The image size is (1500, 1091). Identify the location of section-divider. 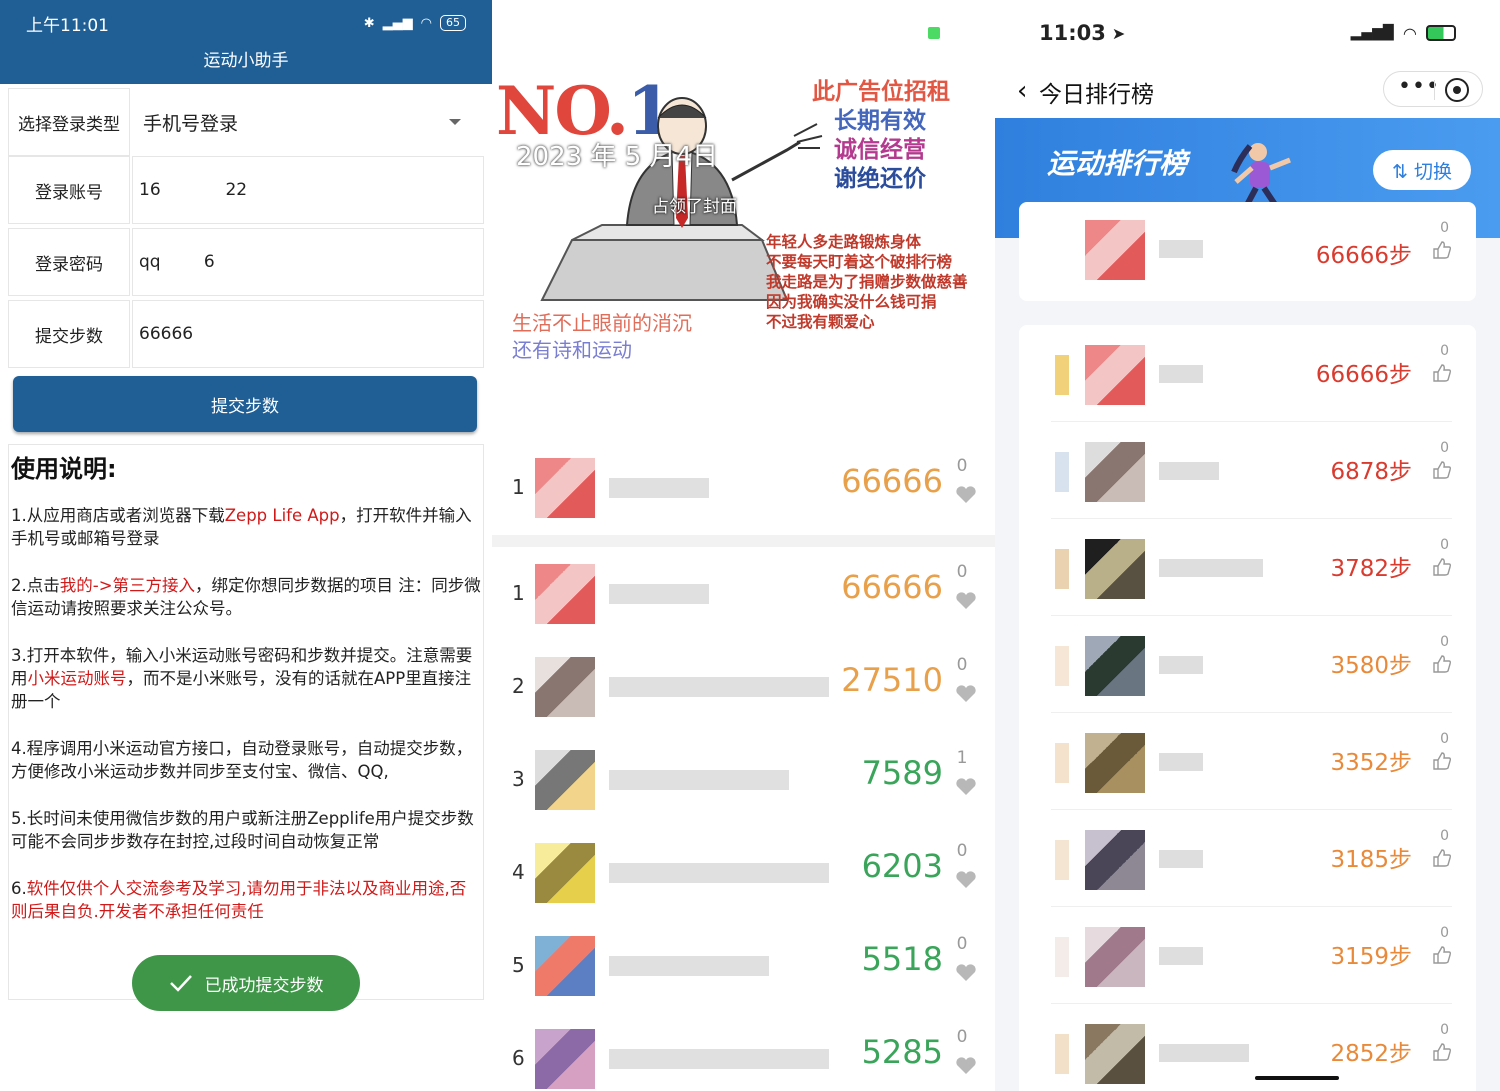
(743, 541).